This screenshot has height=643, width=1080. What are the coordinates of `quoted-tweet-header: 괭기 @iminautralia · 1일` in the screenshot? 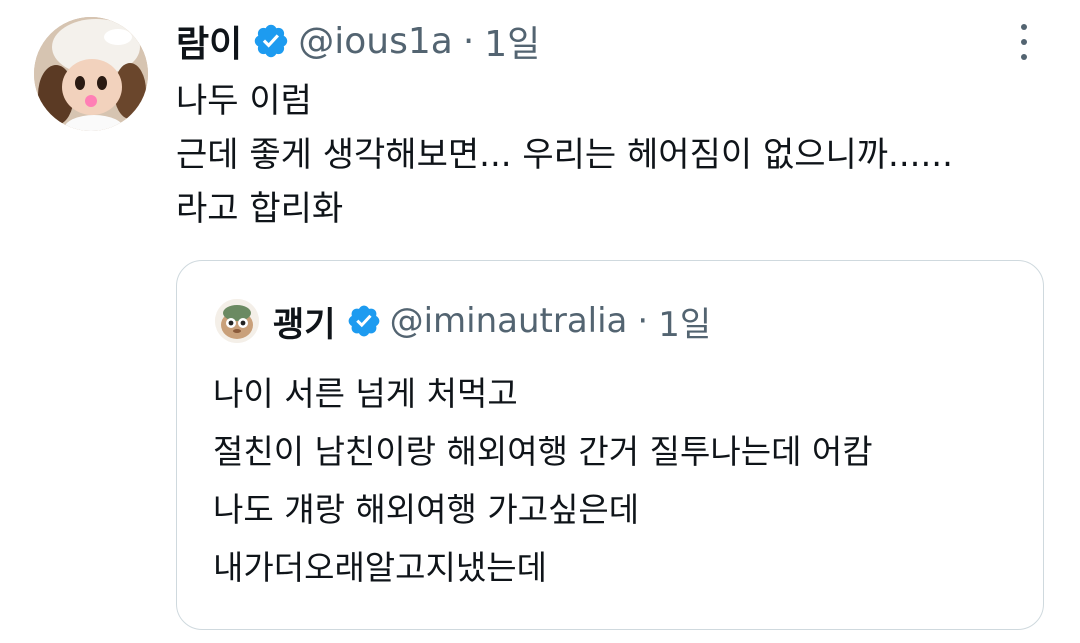 It's located at (463, 321).